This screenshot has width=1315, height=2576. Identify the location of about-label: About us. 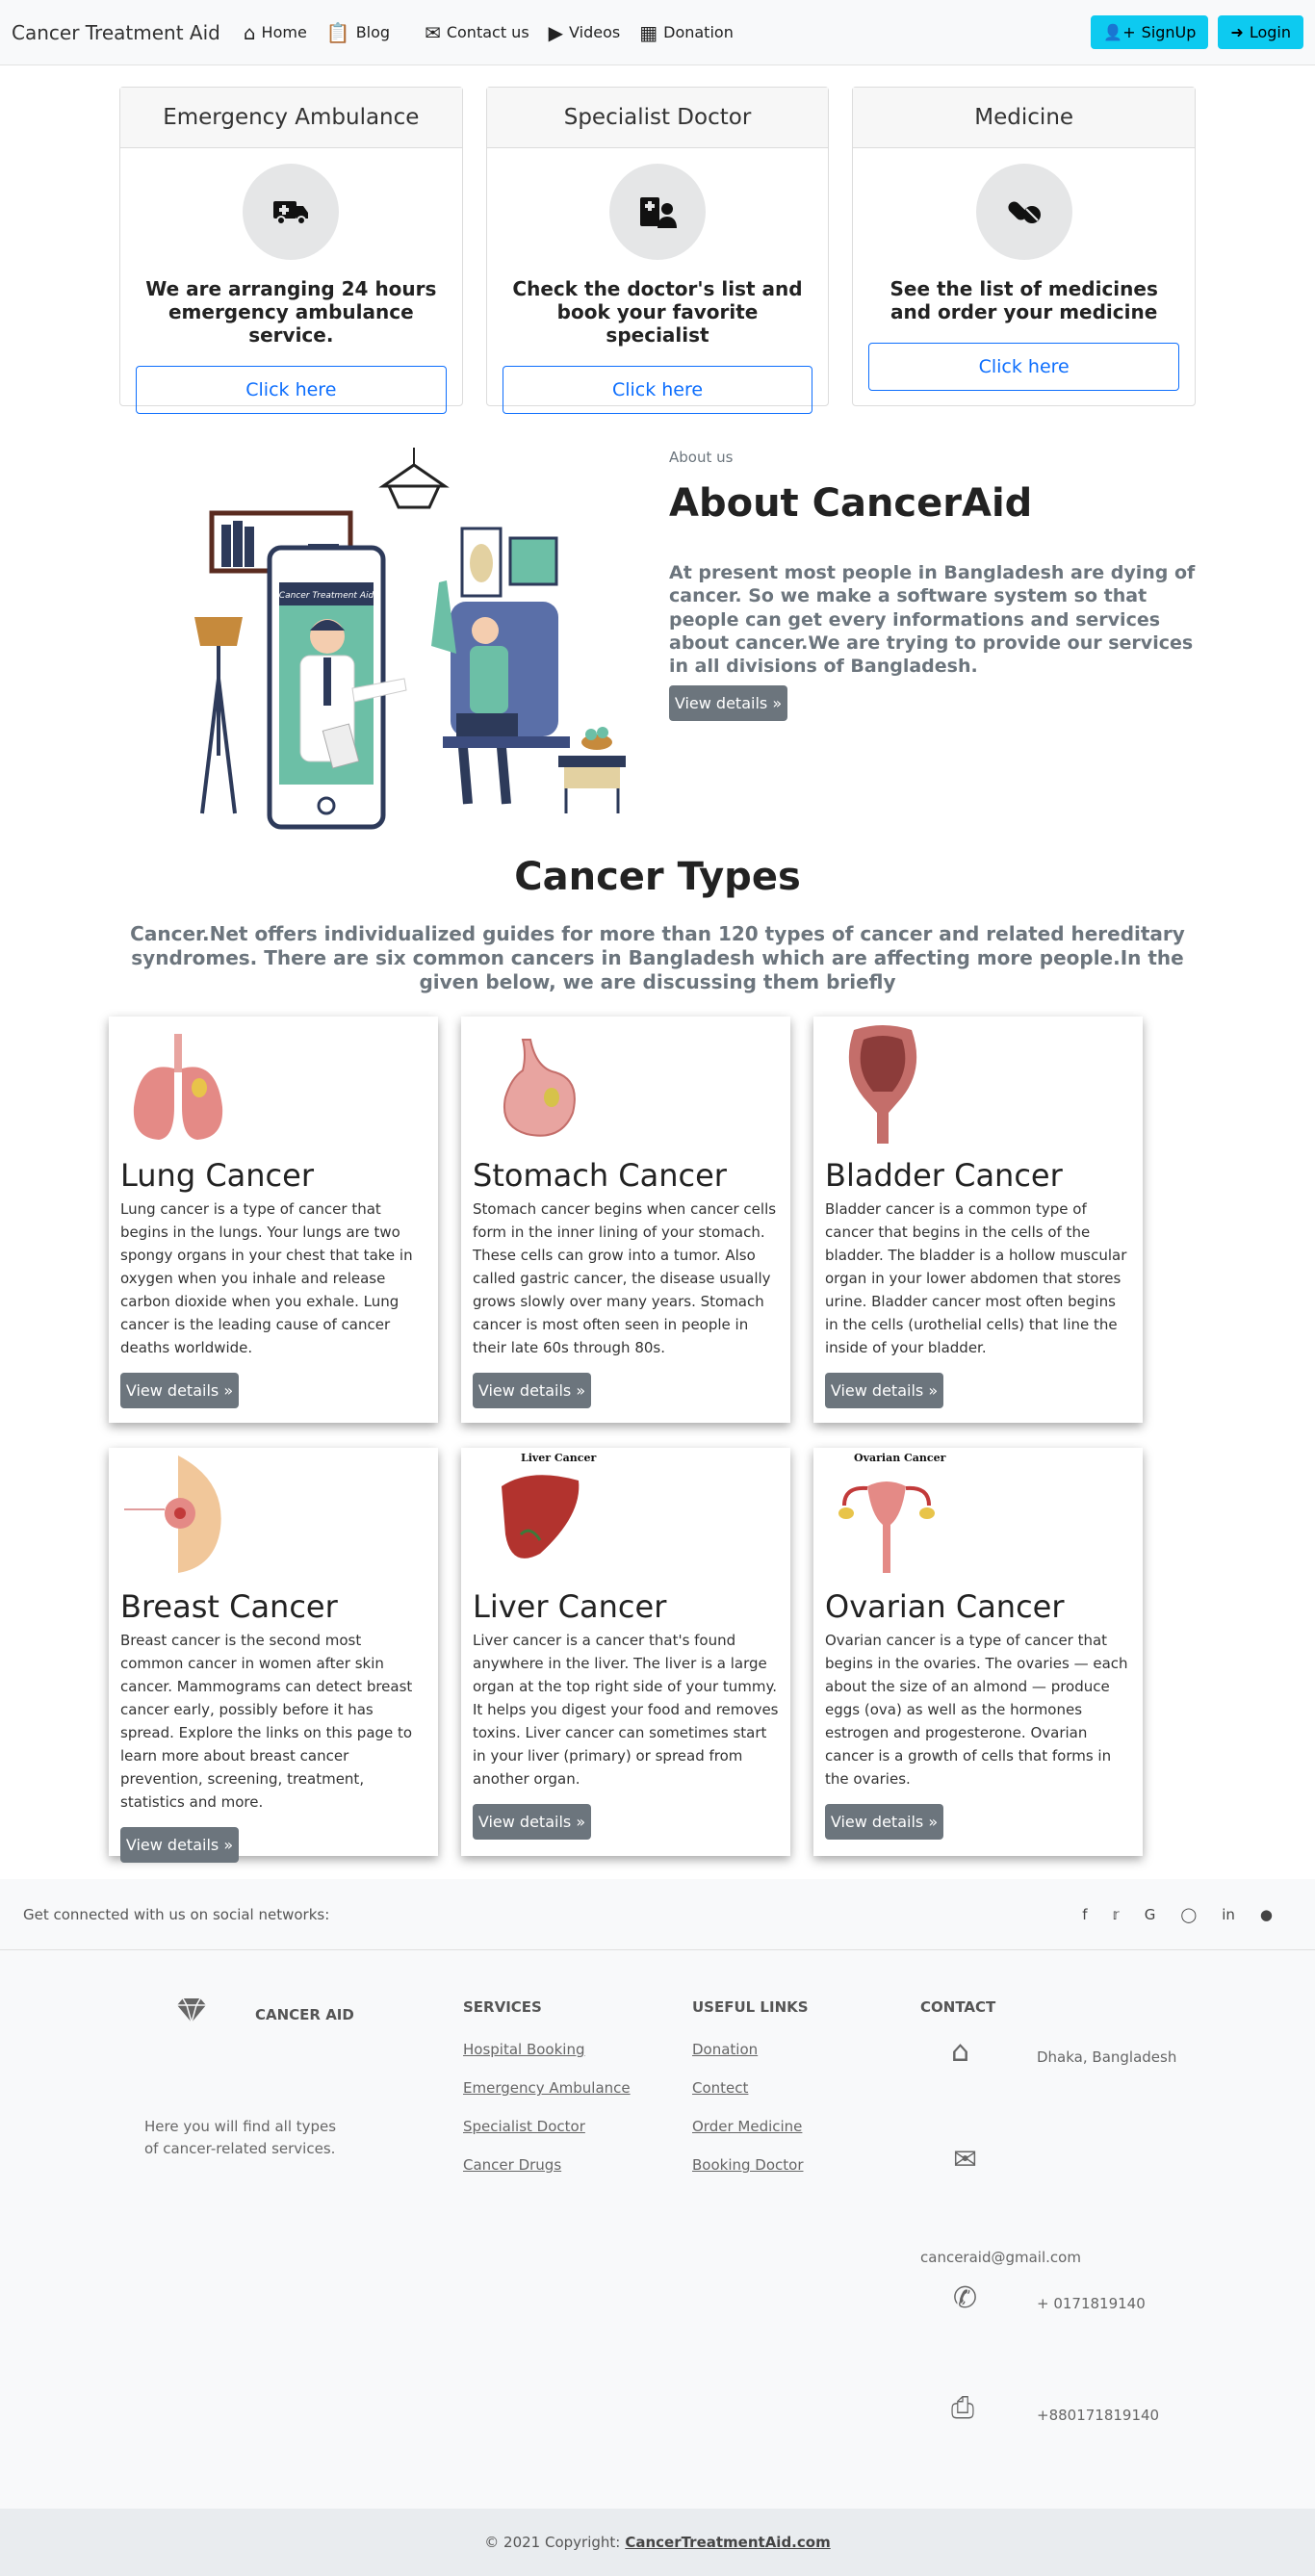
(701, 458).